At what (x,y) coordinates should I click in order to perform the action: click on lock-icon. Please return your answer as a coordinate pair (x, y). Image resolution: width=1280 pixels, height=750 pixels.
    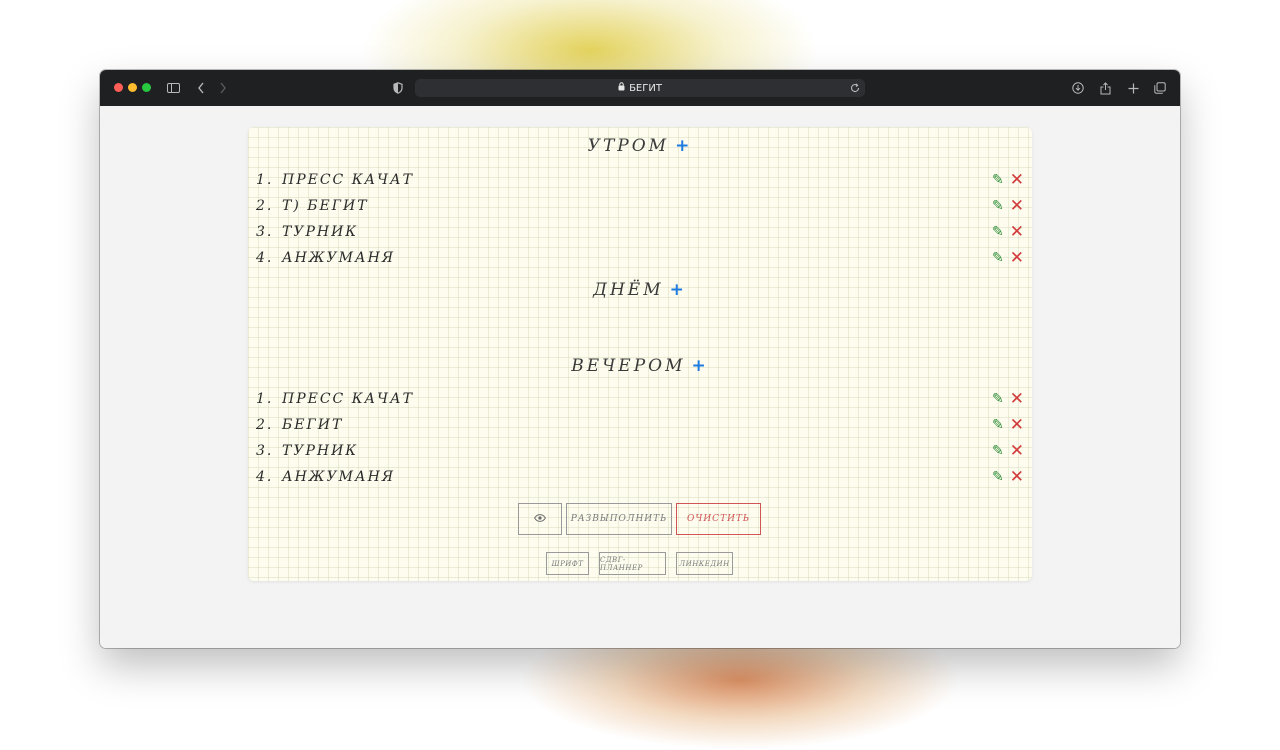
    Looking at the image, I should click on (621, 88).